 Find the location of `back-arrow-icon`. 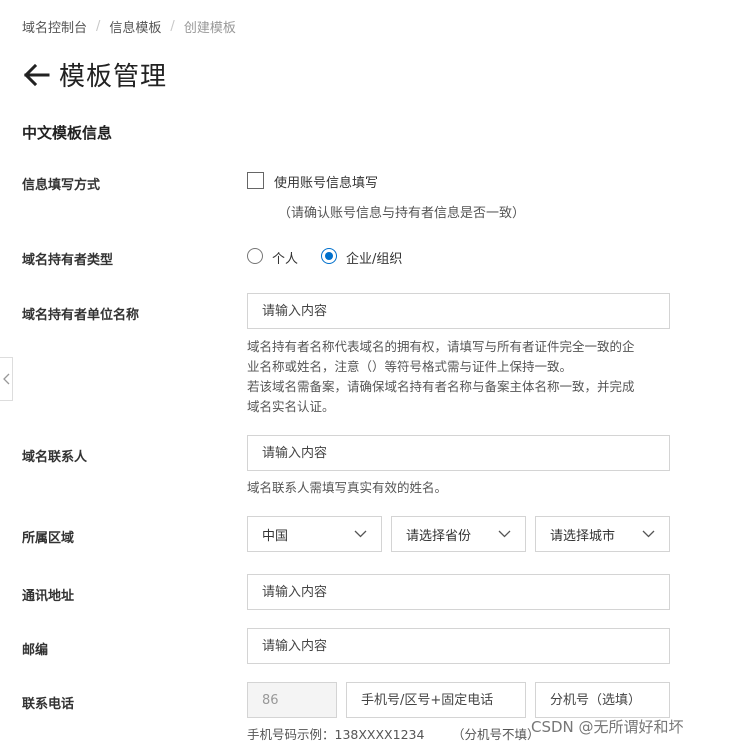

back-arrow-icon is located at coordinates (36, 75).